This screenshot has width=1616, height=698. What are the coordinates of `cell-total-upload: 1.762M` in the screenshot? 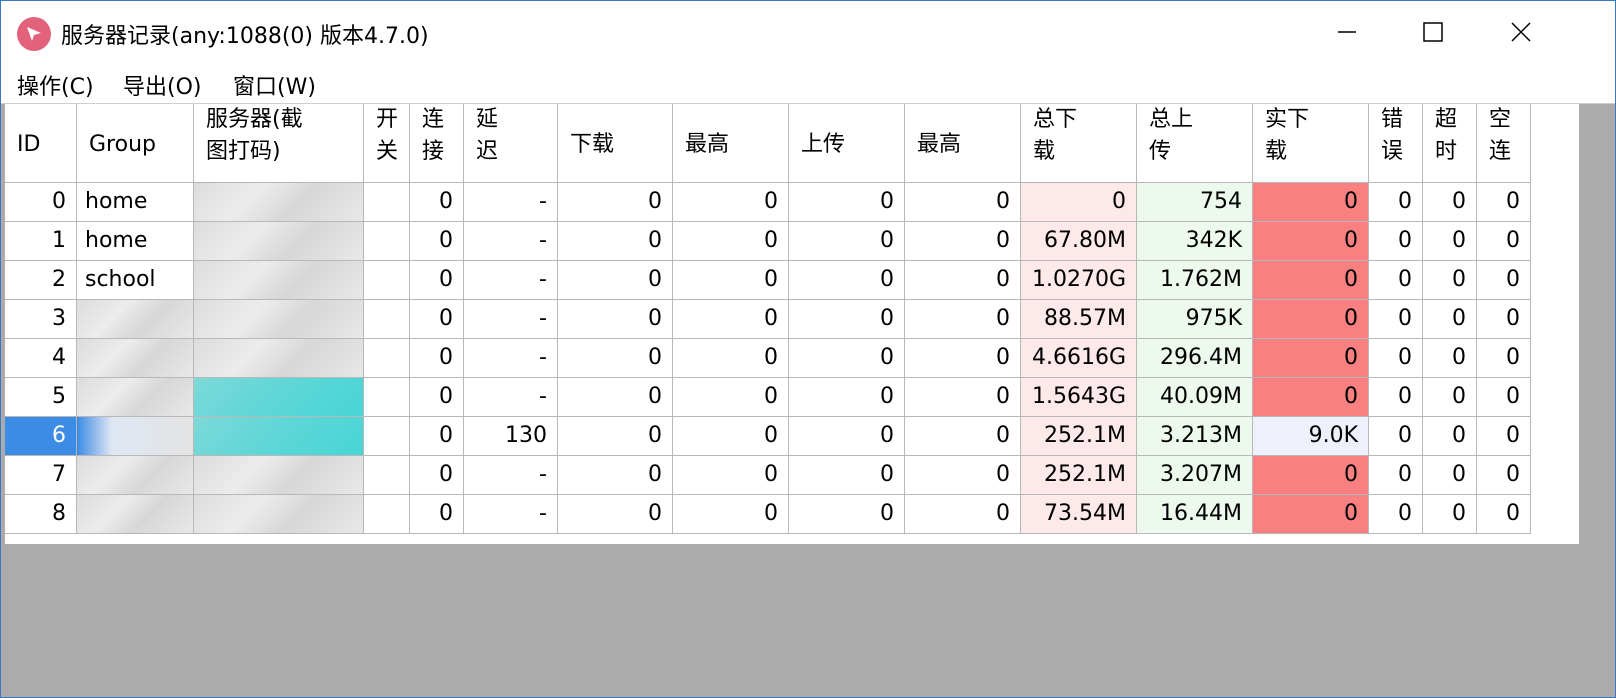 It's located at (1195, 280).